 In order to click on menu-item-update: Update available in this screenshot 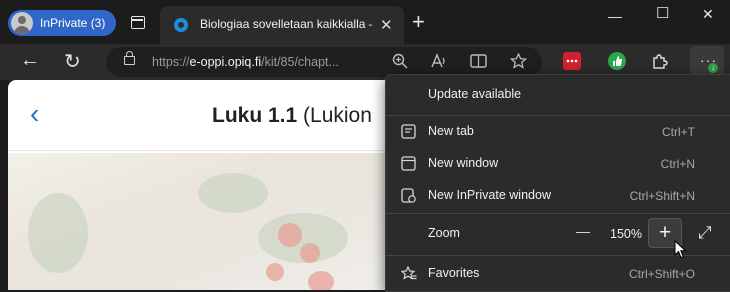, I will do `click(558, 95)`.